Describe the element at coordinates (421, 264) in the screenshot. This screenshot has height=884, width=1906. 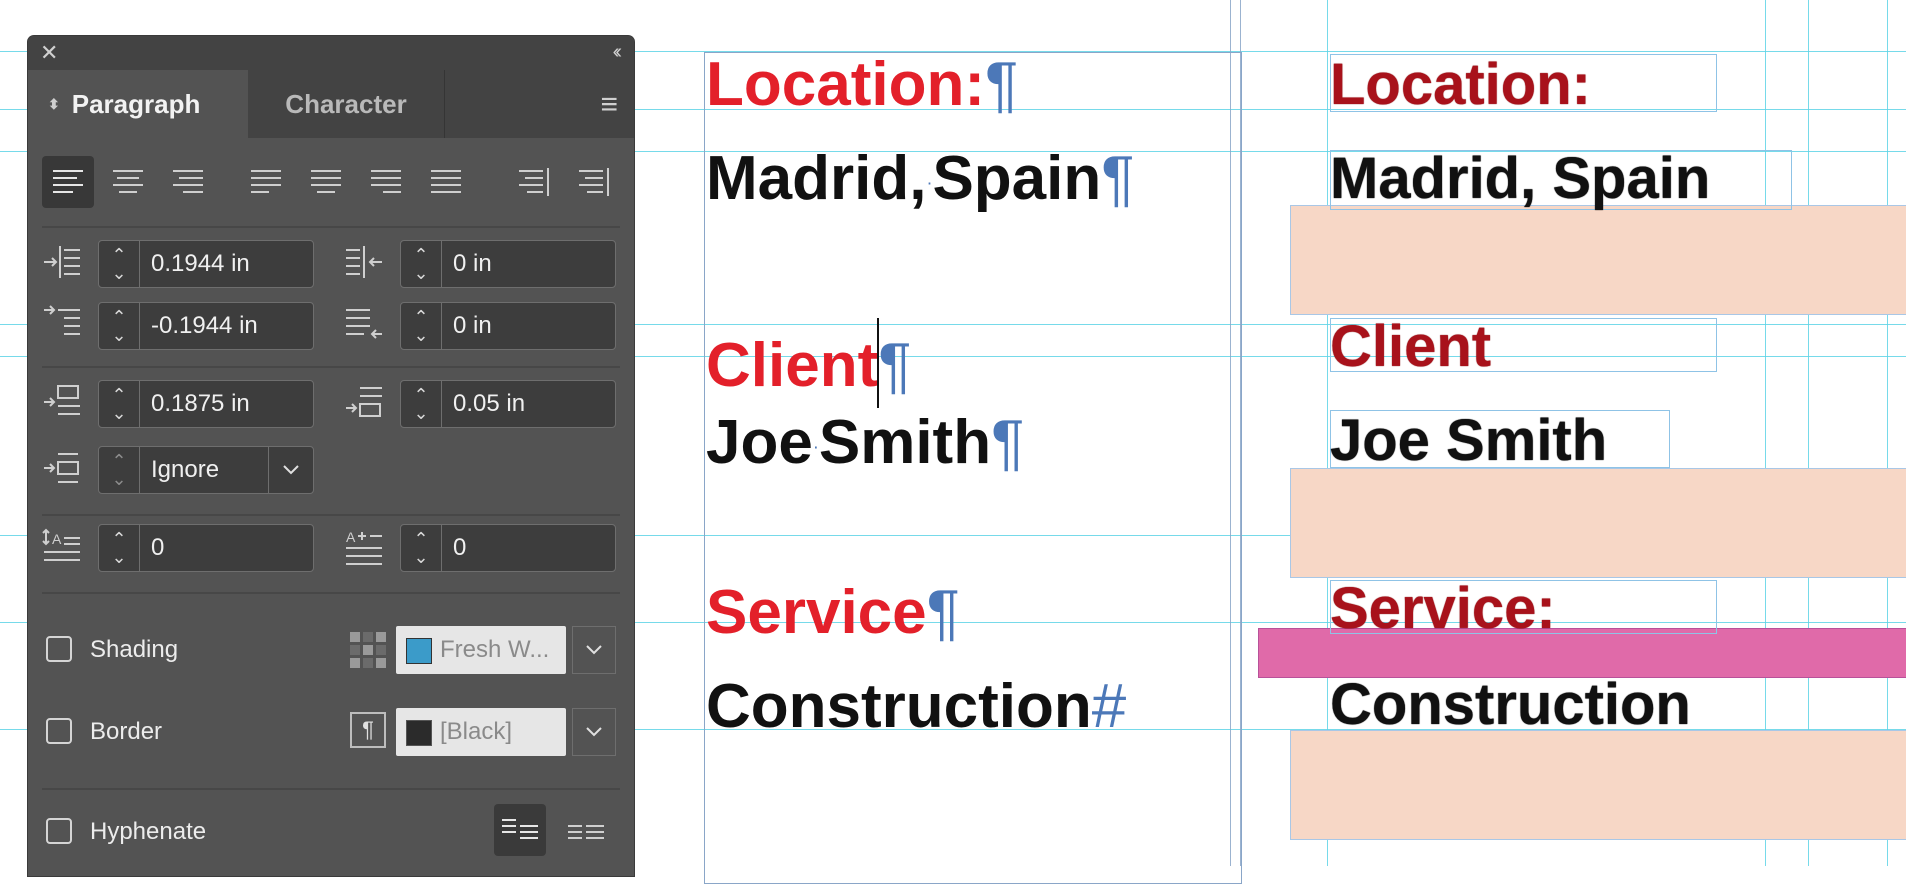
I see `right-indent-stepper: ⌃ ⌄` at that location.